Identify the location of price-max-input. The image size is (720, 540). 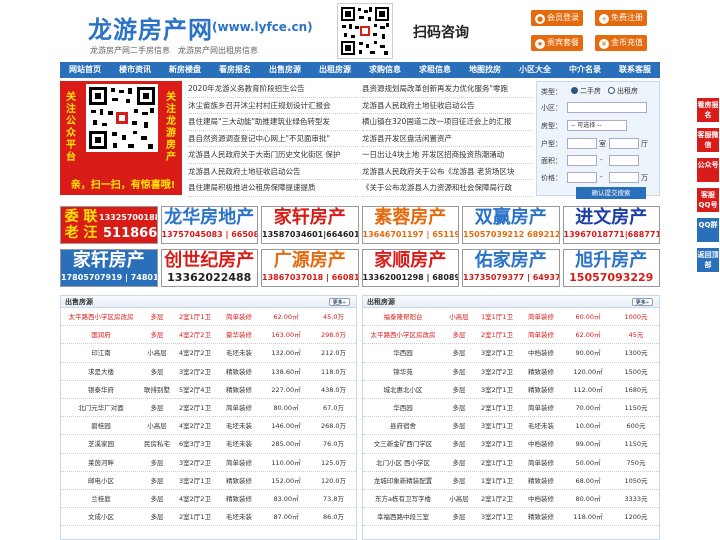
(624, 177).